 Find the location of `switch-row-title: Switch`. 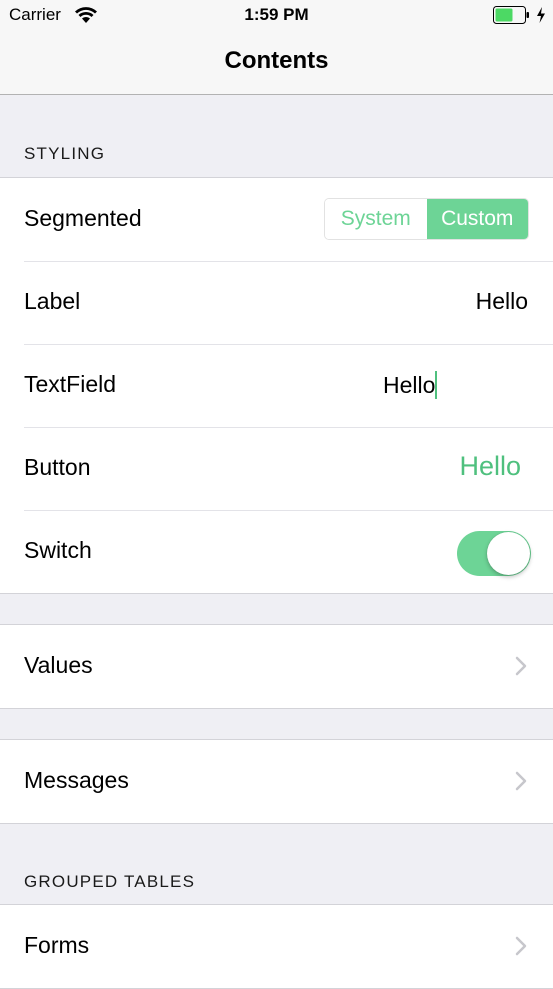

switch-row-title: Switch is located at coordinates (58, 550).